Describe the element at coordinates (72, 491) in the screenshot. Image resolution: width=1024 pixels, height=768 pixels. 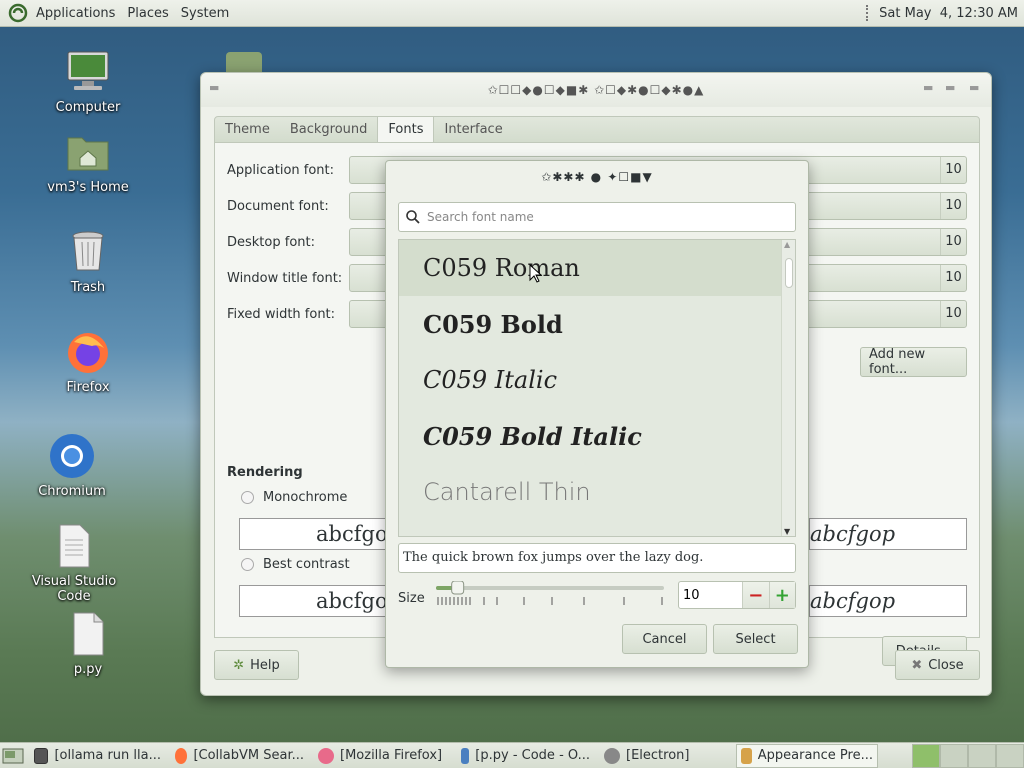
I see `desktop-icon-label: Chromium` at that location.